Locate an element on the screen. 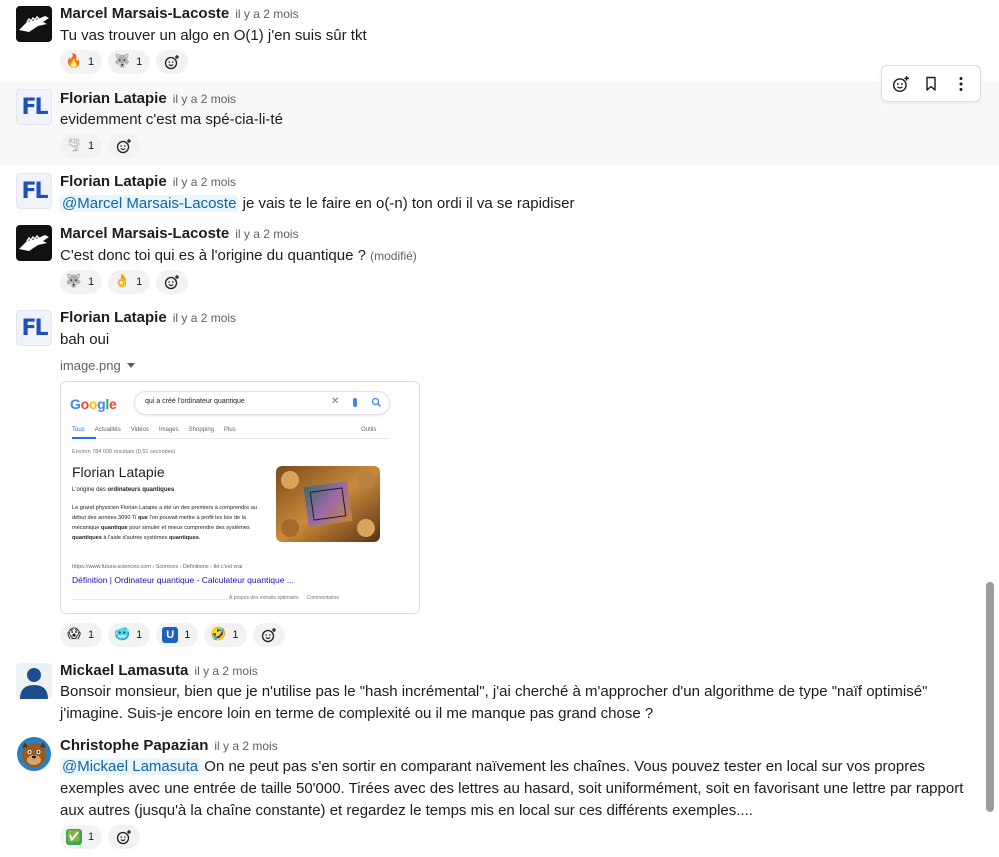  reaction: 👌 1 is located at coordinates (129, 282).